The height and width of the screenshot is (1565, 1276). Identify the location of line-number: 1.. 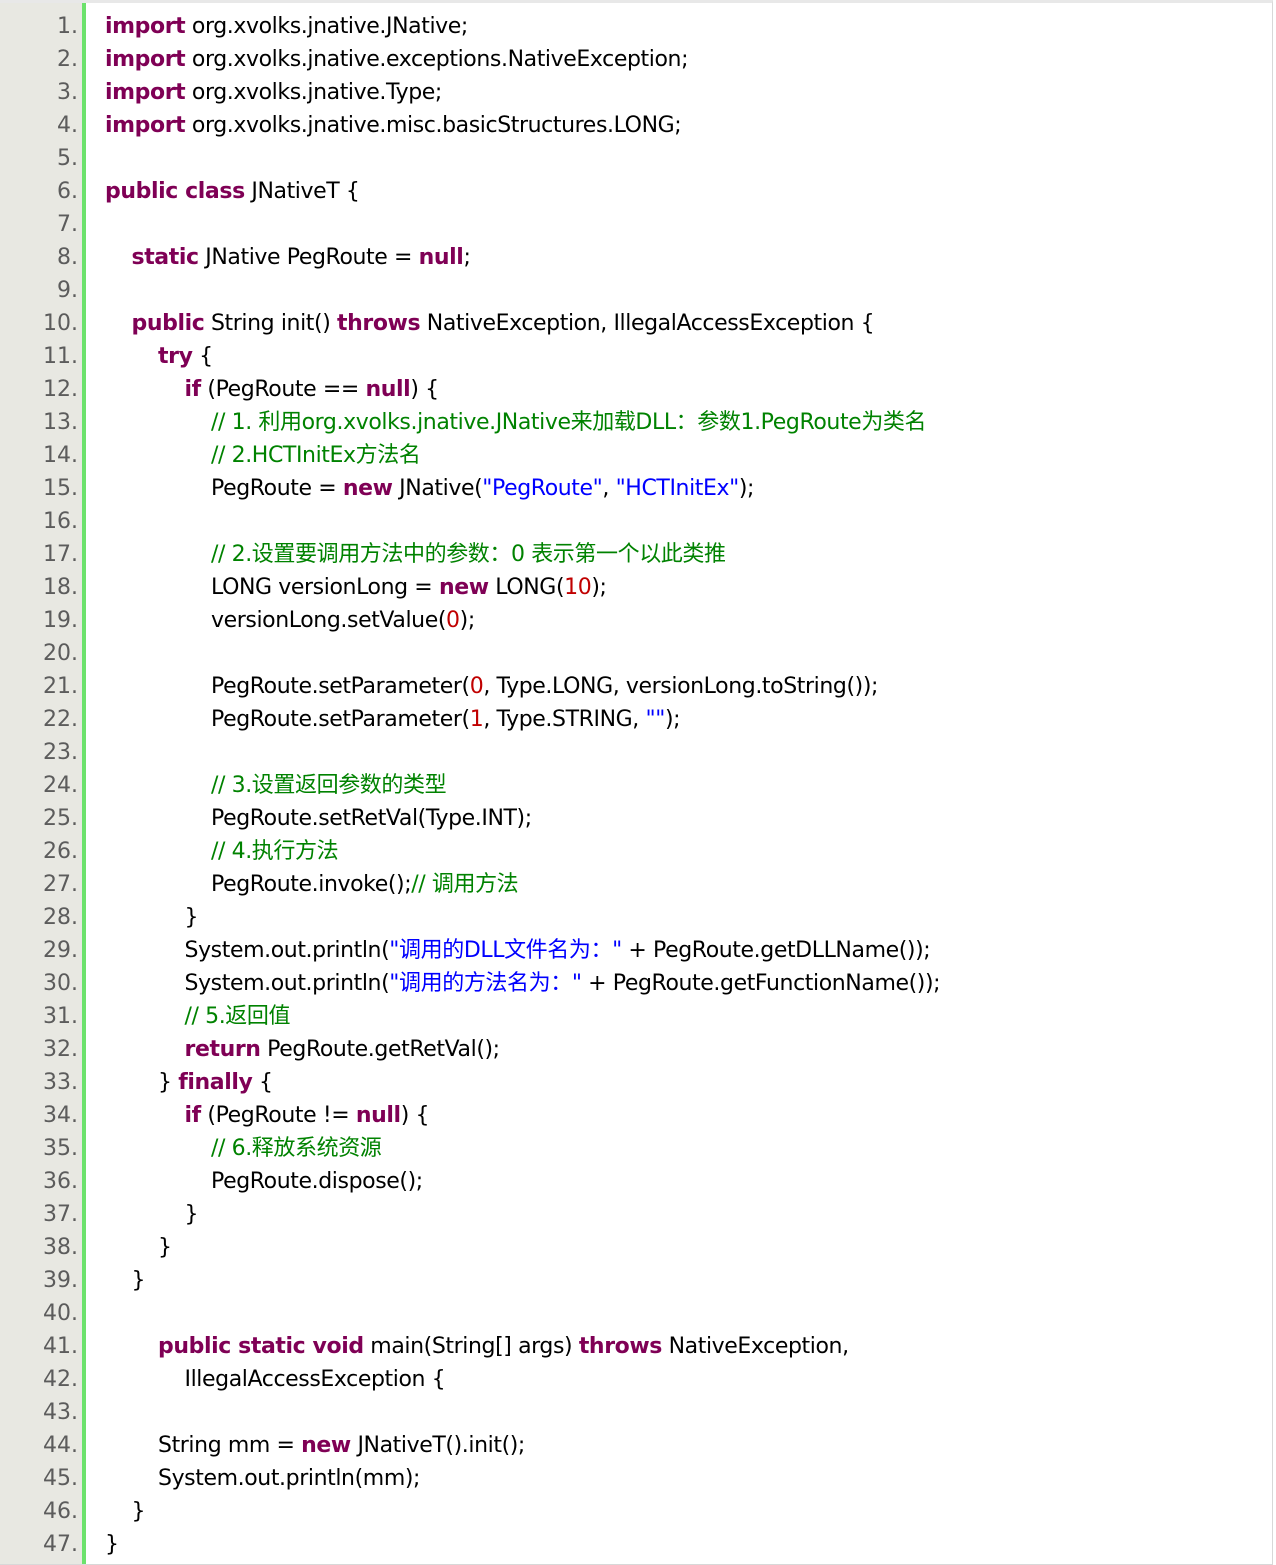
(67, 26).